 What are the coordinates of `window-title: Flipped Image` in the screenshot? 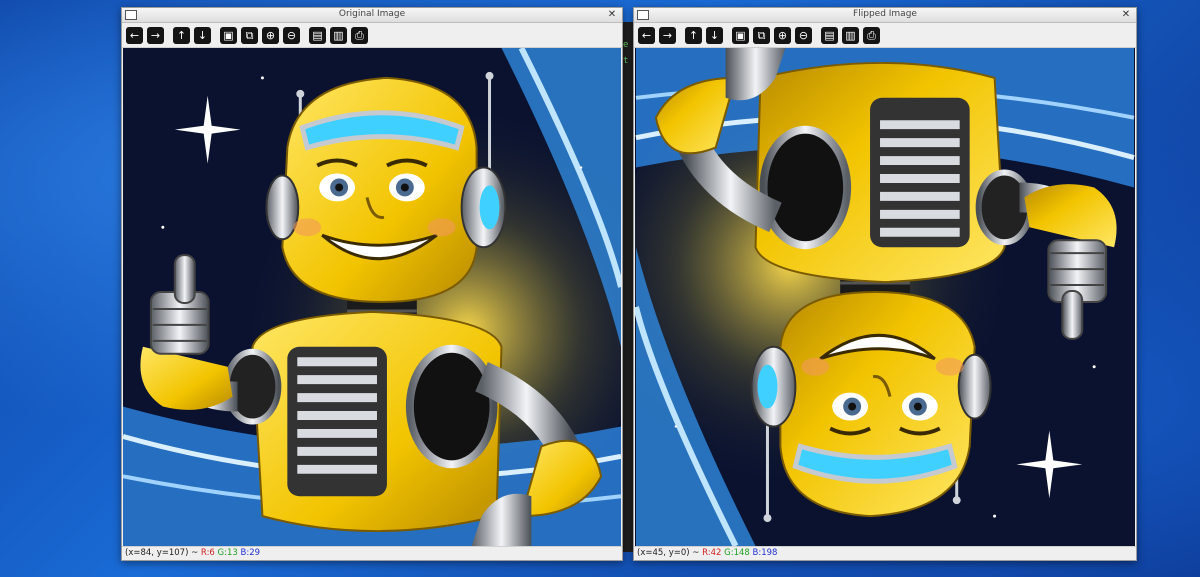 It's located at (885, 14).